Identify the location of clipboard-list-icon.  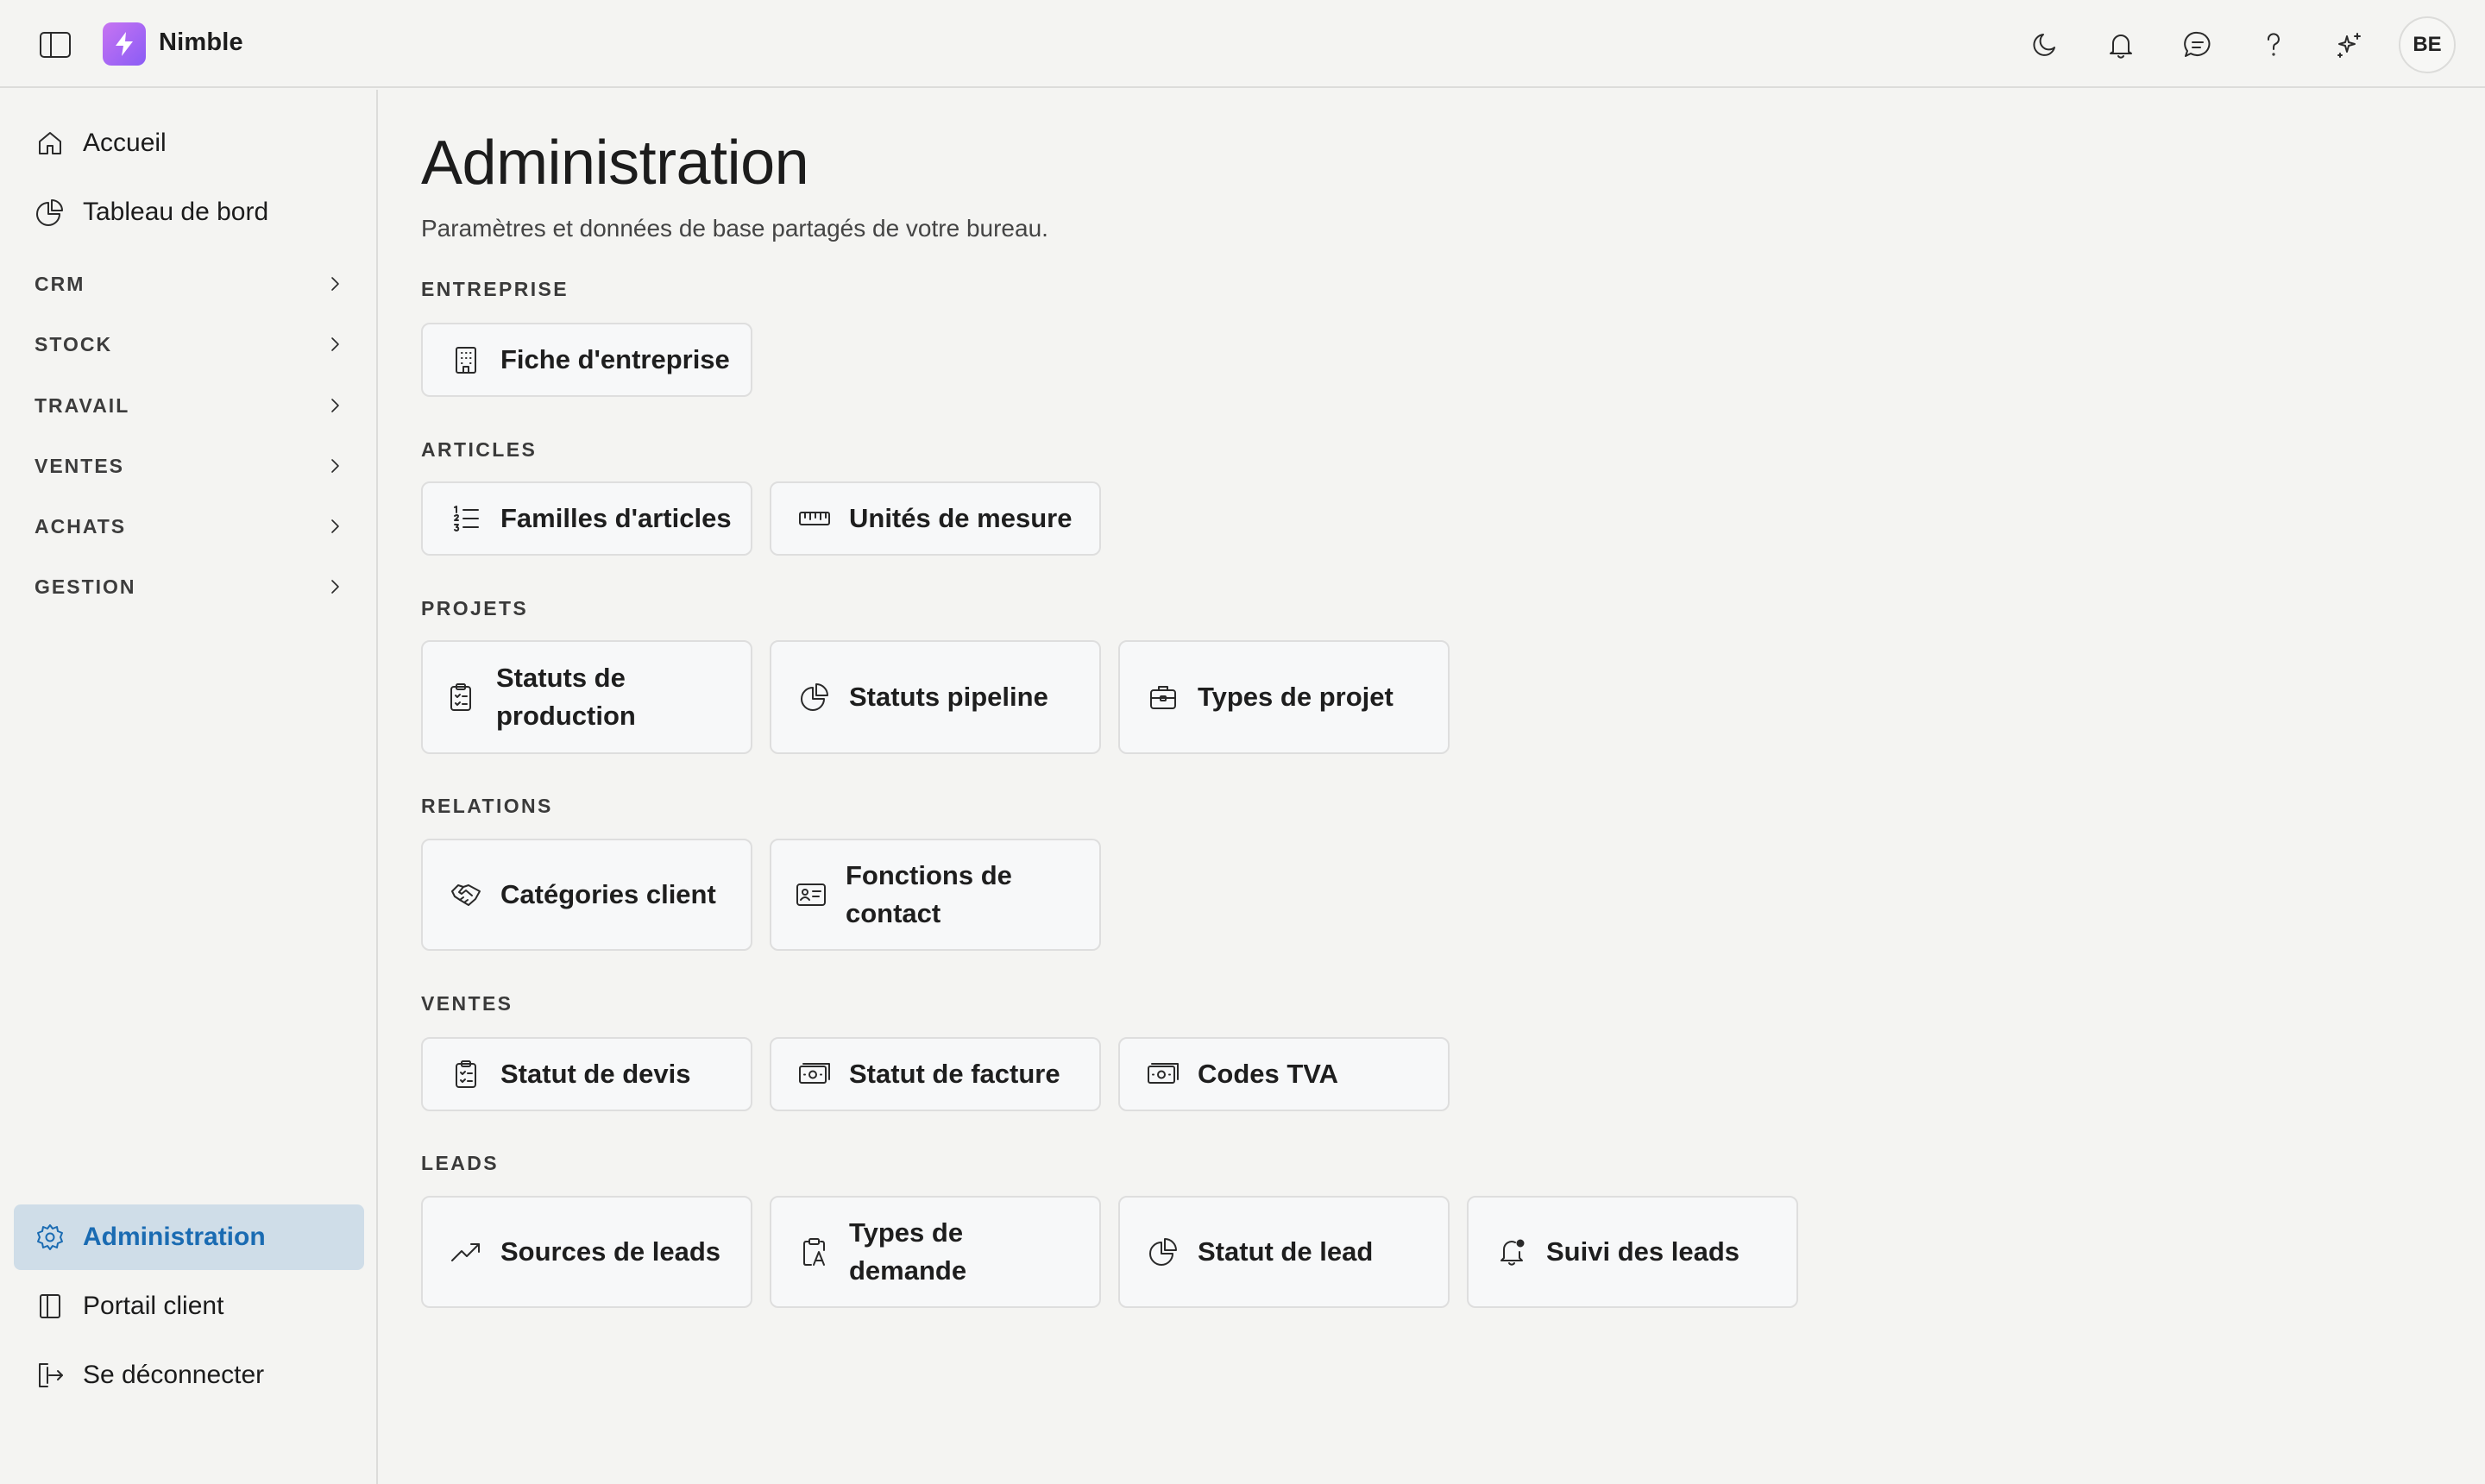
(461, 697).